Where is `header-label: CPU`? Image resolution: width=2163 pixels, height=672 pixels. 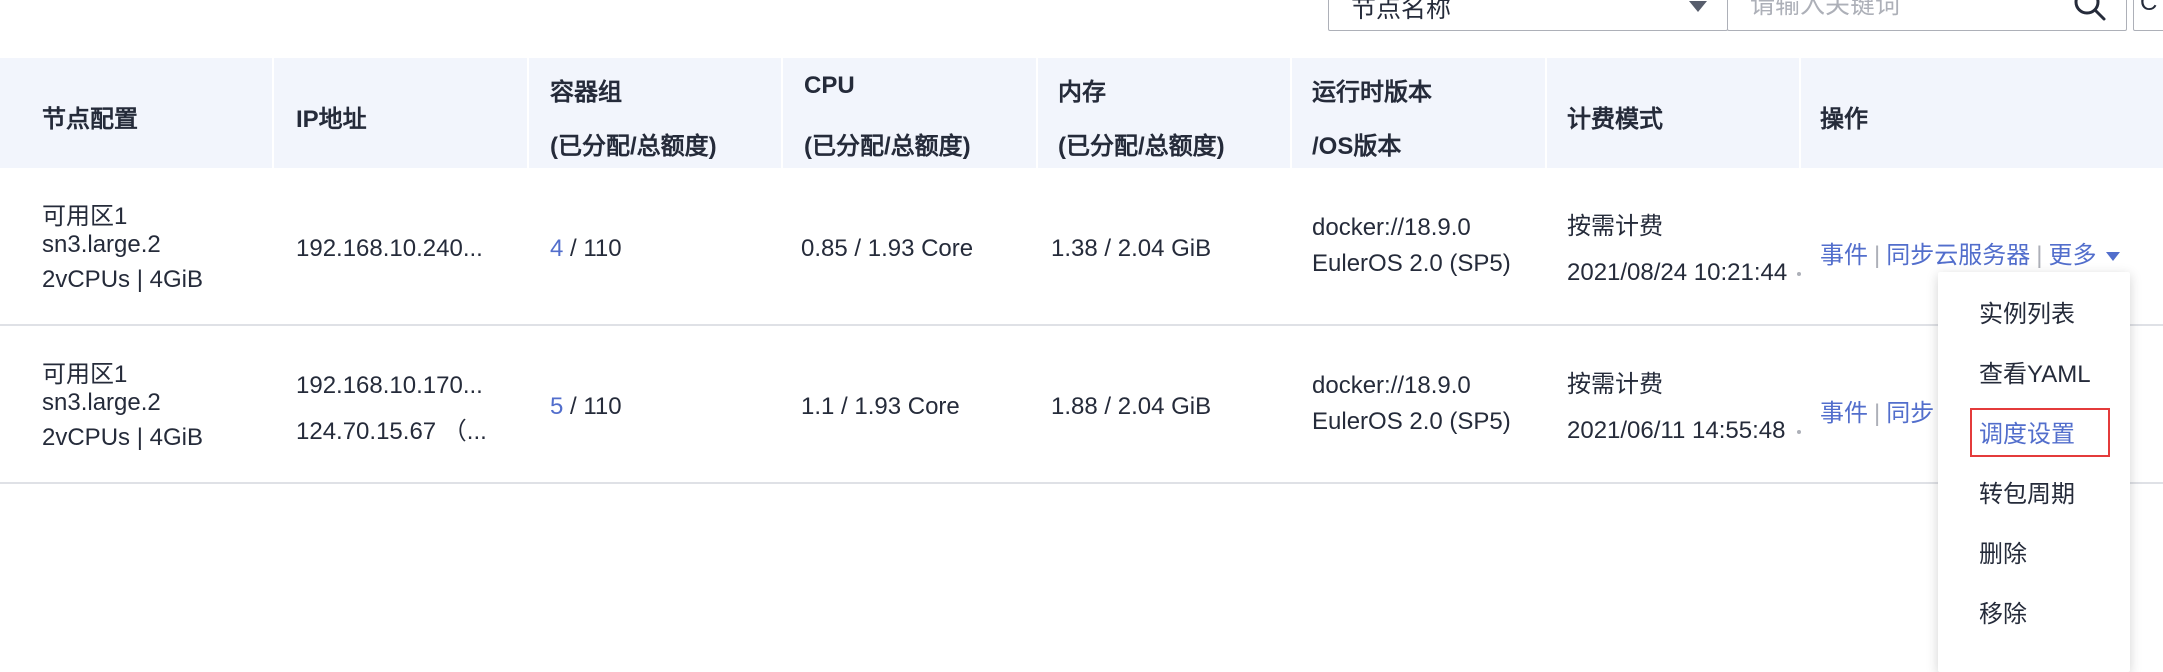 header-label: CPU is located at coordinates (829, 85).